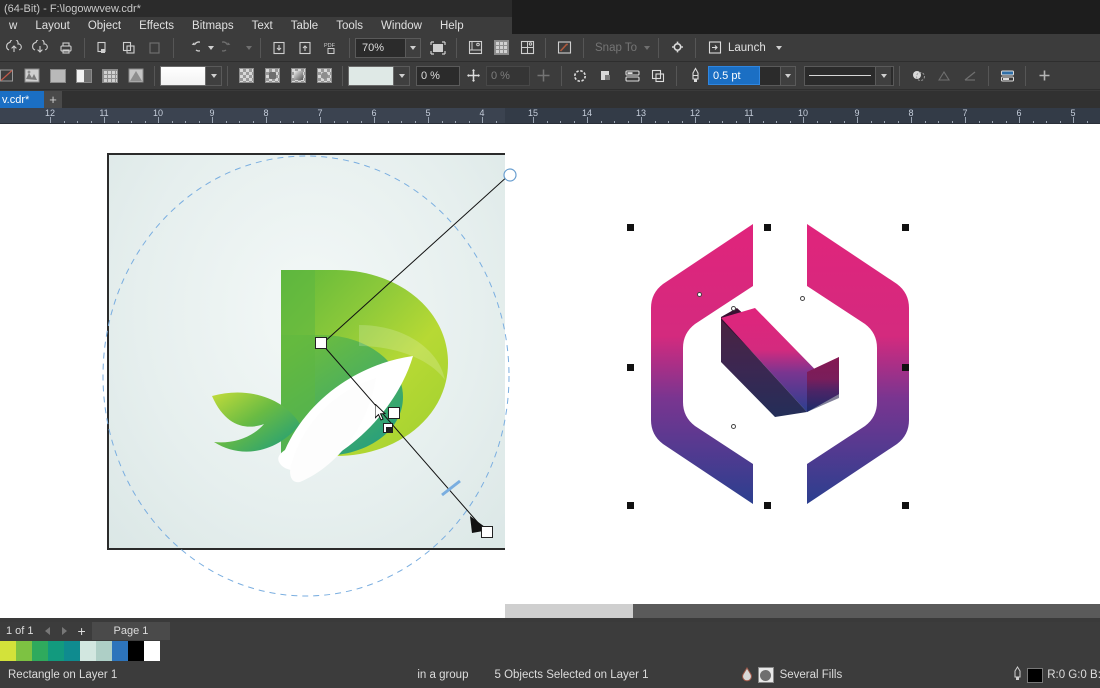  Describe the element at coordinates (298, 76) in the screenshot. I see `transparency-type-fountain-icon` at that location.